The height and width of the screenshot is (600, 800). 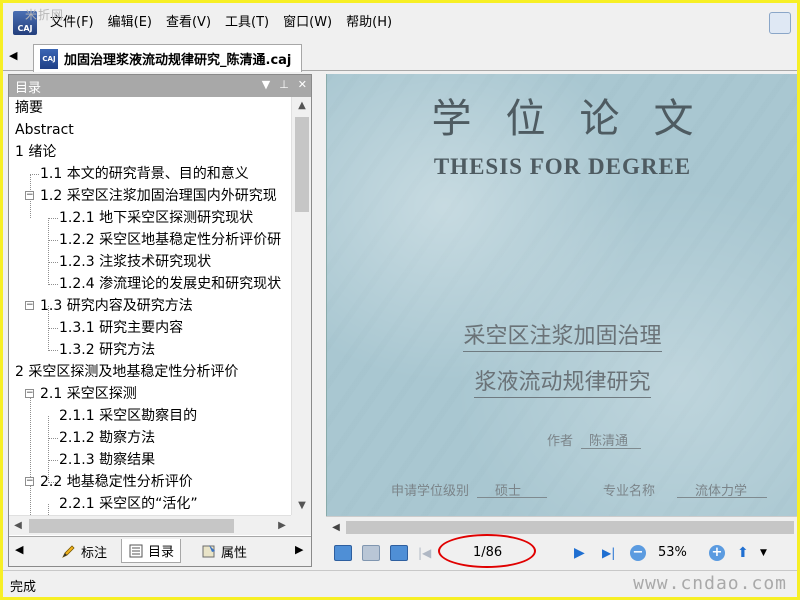 I want to click on toc-item: 1.3.2 研究方法, so click(x=107, y=350).